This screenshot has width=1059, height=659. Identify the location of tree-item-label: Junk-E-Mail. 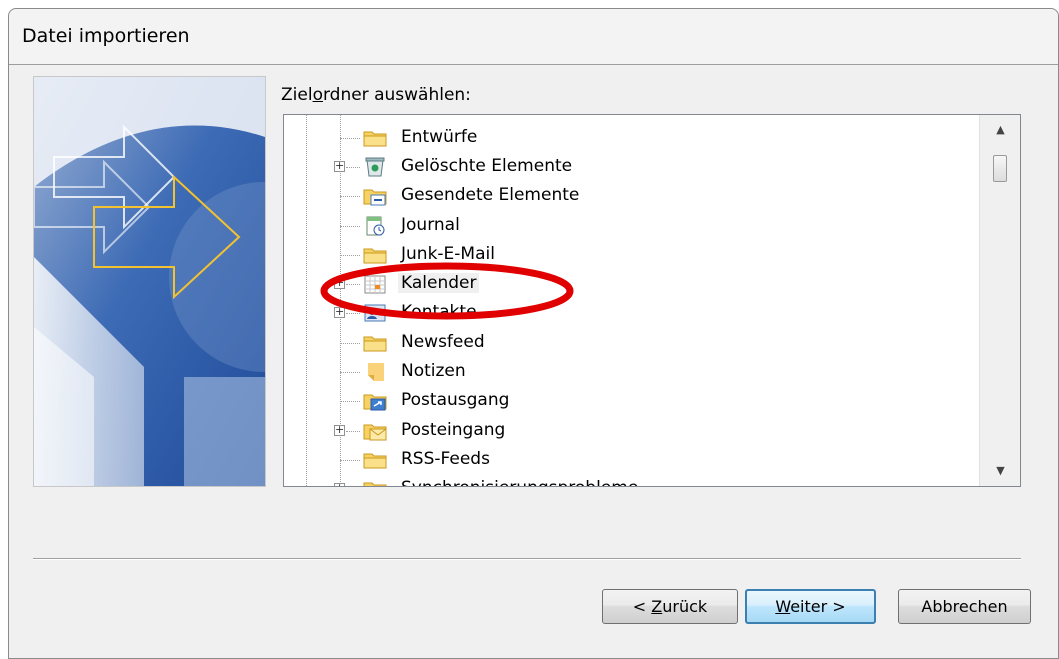
(448, 254).